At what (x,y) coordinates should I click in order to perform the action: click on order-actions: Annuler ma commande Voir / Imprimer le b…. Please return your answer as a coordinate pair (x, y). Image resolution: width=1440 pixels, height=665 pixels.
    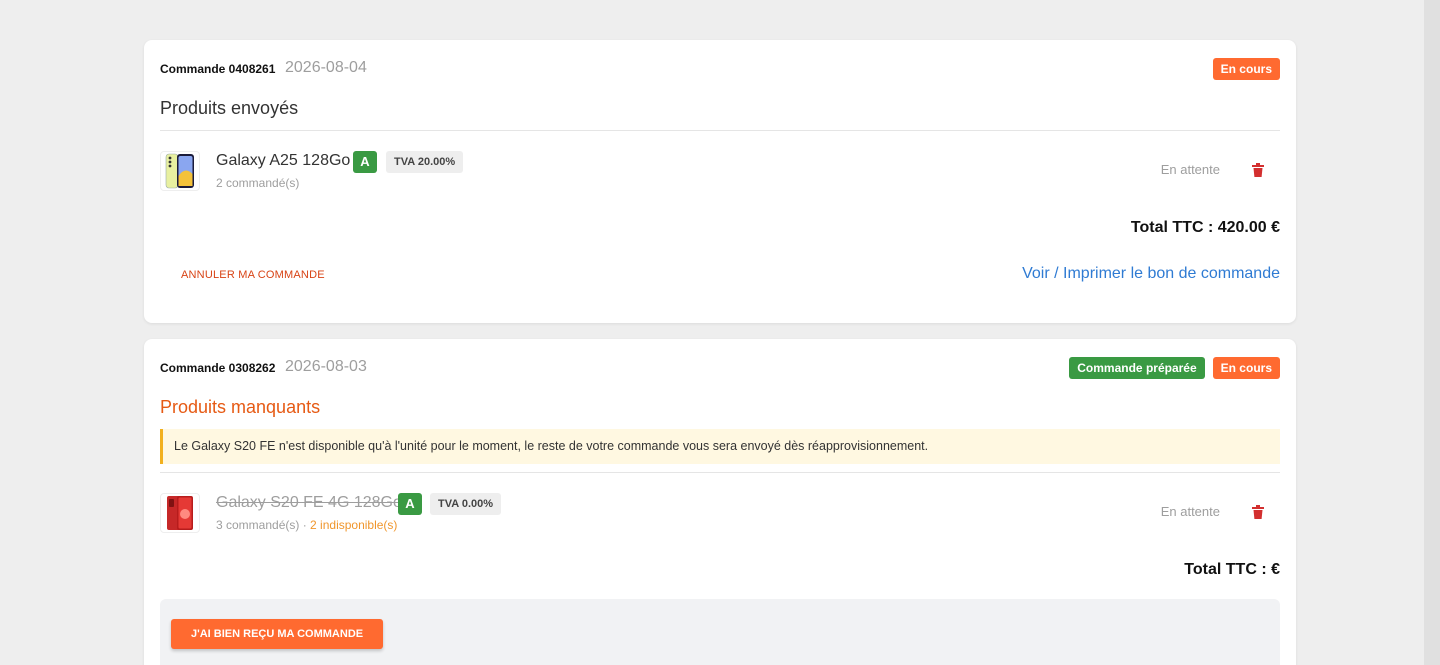
    Looking at the image, I should click on (720, 275).